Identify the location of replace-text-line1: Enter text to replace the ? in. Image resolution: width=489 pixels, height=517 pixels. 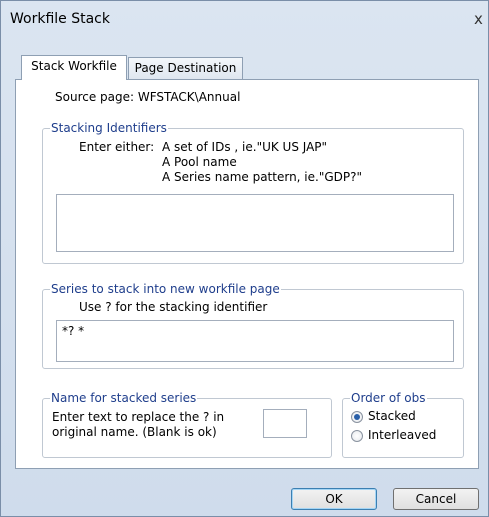
(138, 417).